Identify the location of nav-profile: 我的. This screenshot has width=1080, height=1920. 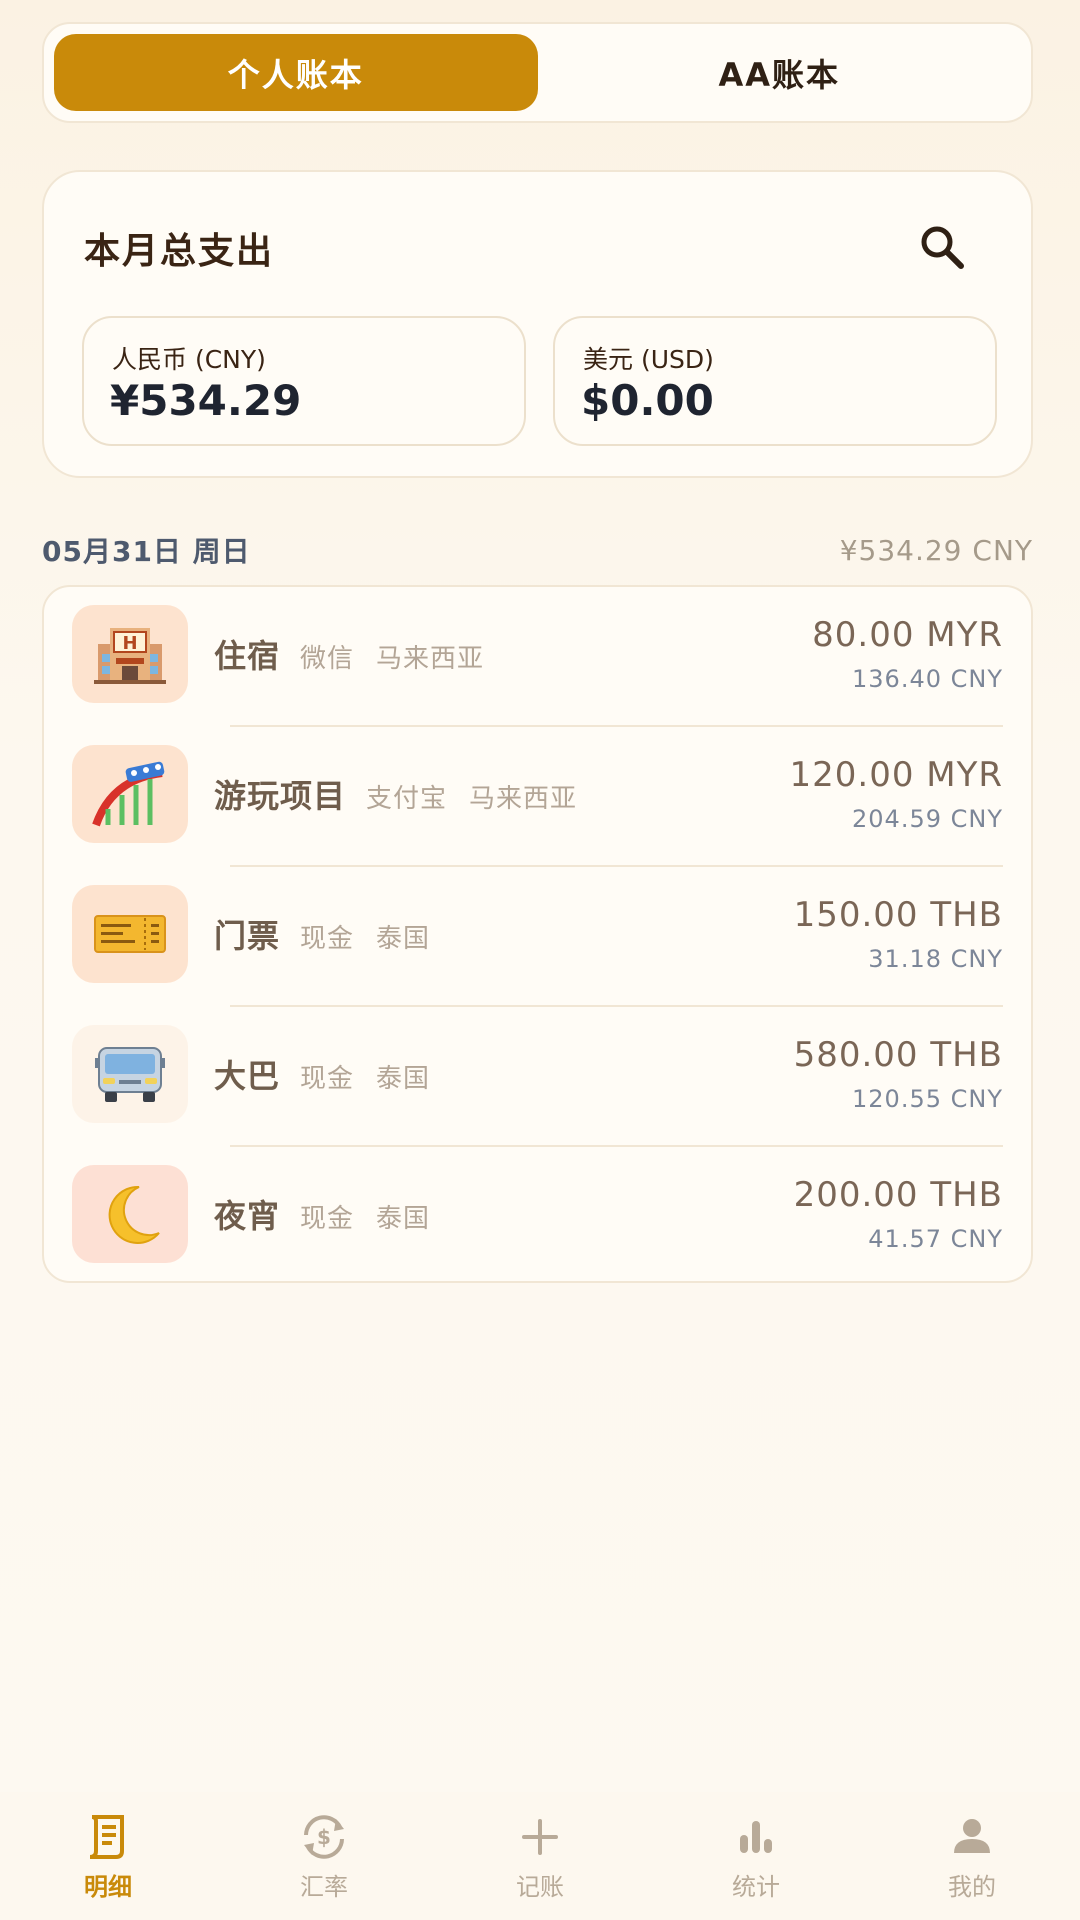
(972, 1856).